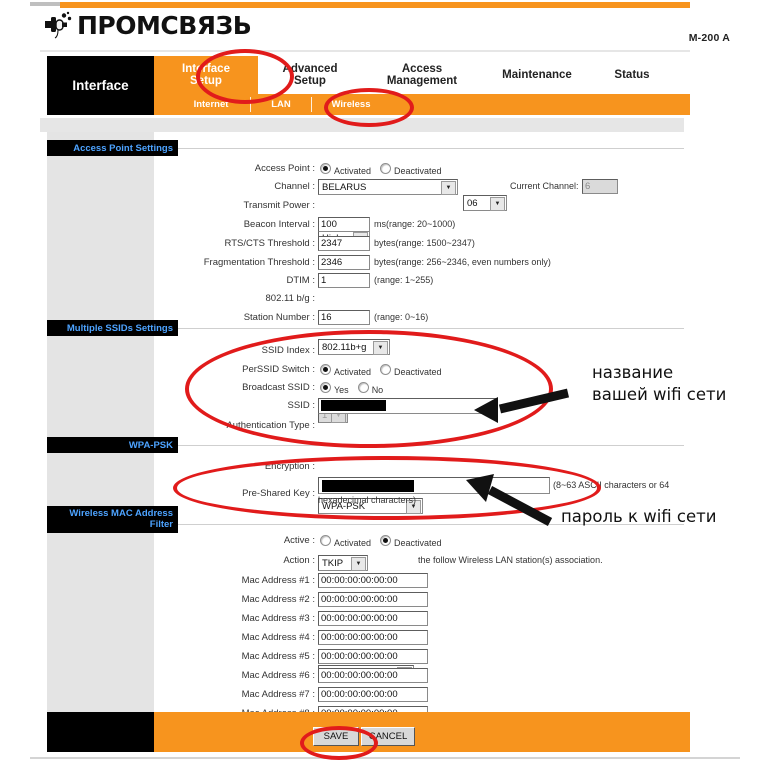  Describe the element at coordinates (388, 187) in the screenshot. I see `select-channel-country: BELARUS ▼` at that location.